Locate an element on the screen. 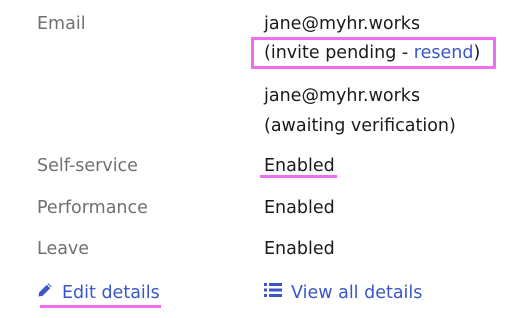 This screenshot has height=318, width=530. performance-value: Enabled is located at coordinates (299, 208).